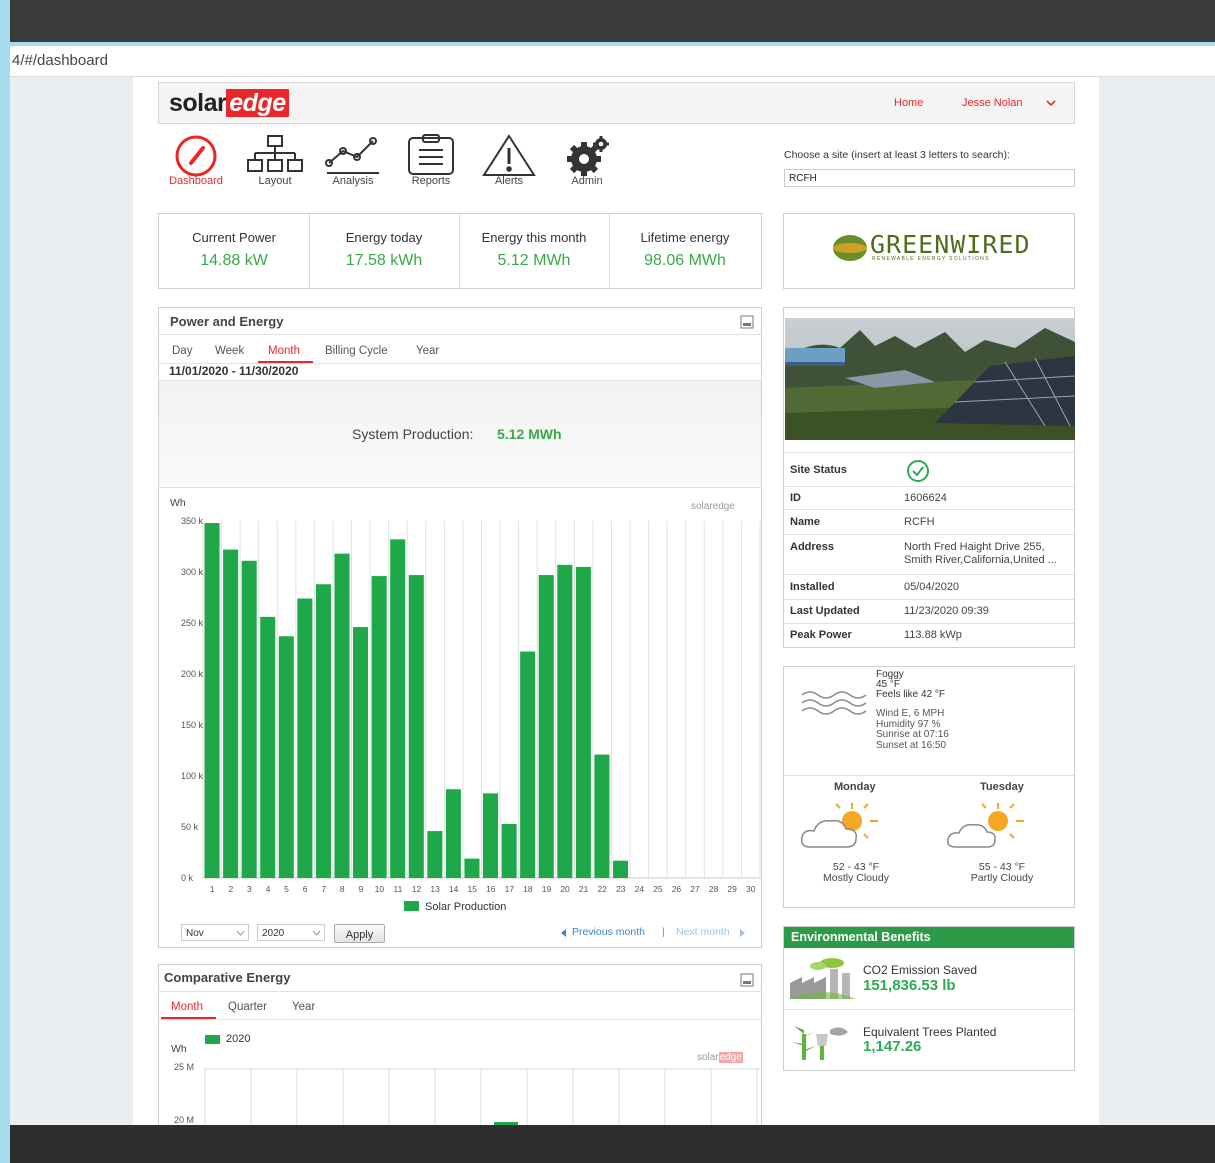  I want to click on clipboard-icon, so click(431, 154).